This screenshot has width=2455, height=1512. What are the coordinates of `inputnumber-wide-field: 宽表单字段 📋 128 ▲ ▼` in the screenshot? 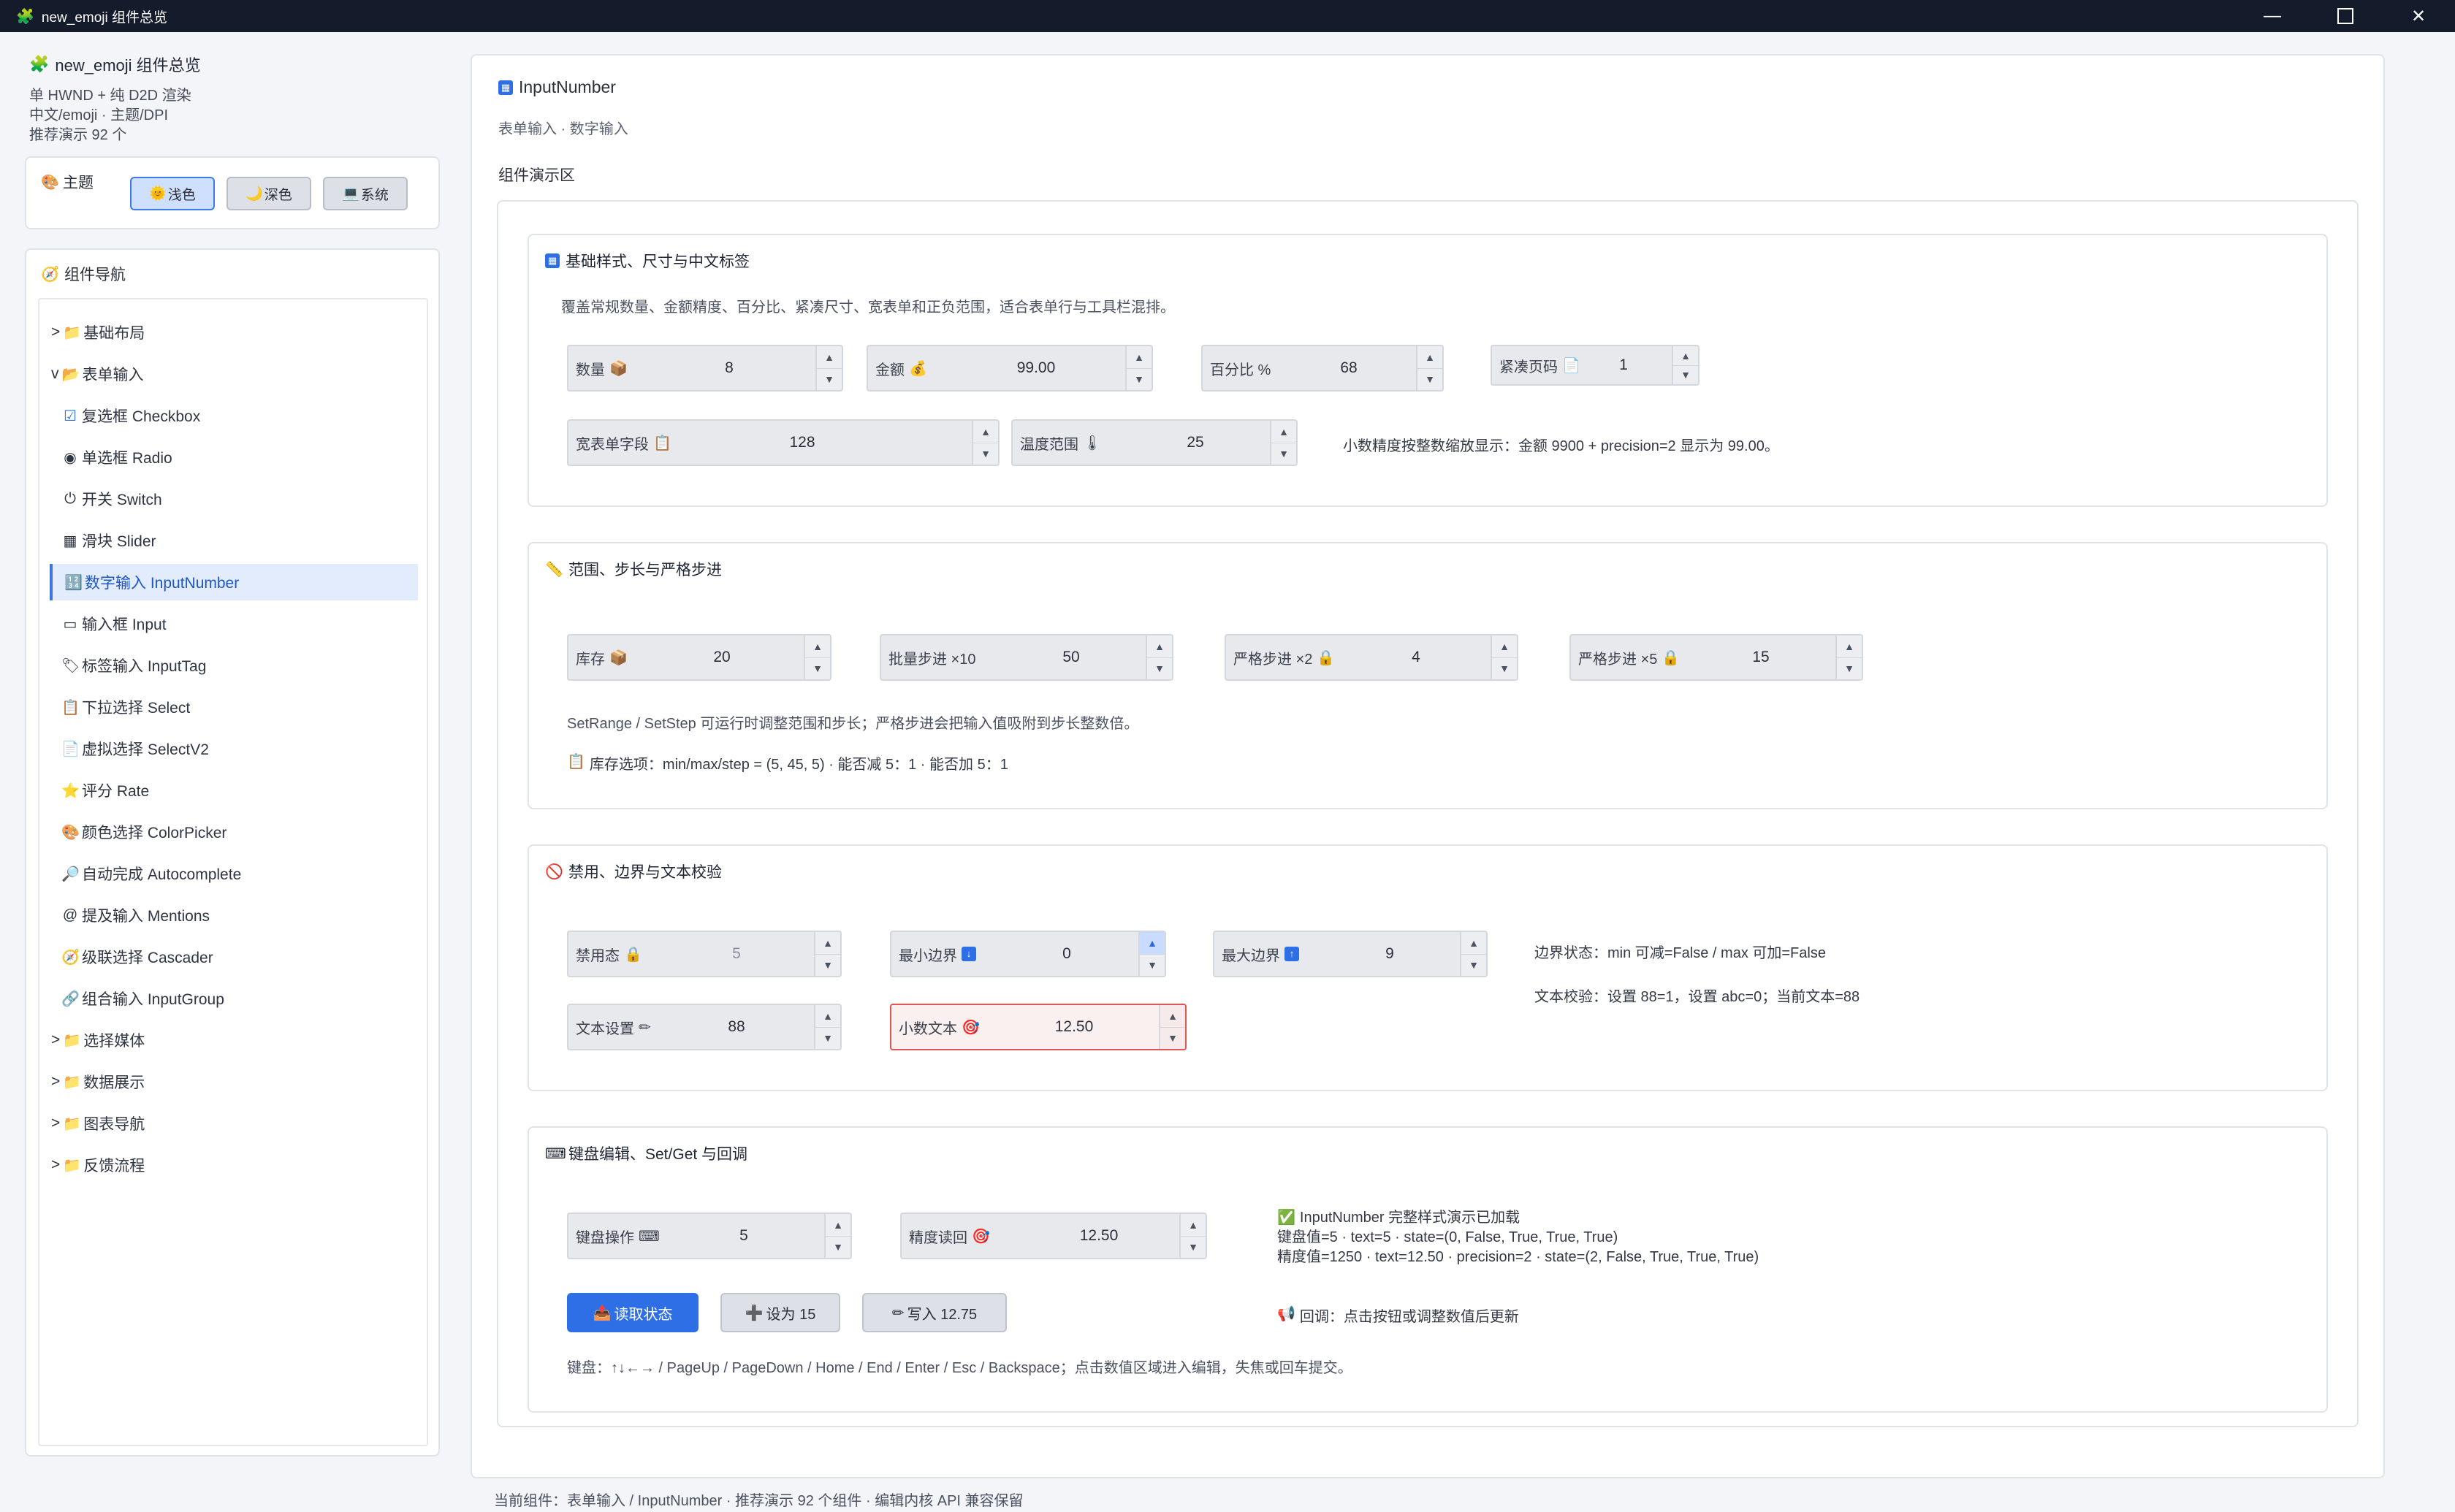 It's located at (783, 442).